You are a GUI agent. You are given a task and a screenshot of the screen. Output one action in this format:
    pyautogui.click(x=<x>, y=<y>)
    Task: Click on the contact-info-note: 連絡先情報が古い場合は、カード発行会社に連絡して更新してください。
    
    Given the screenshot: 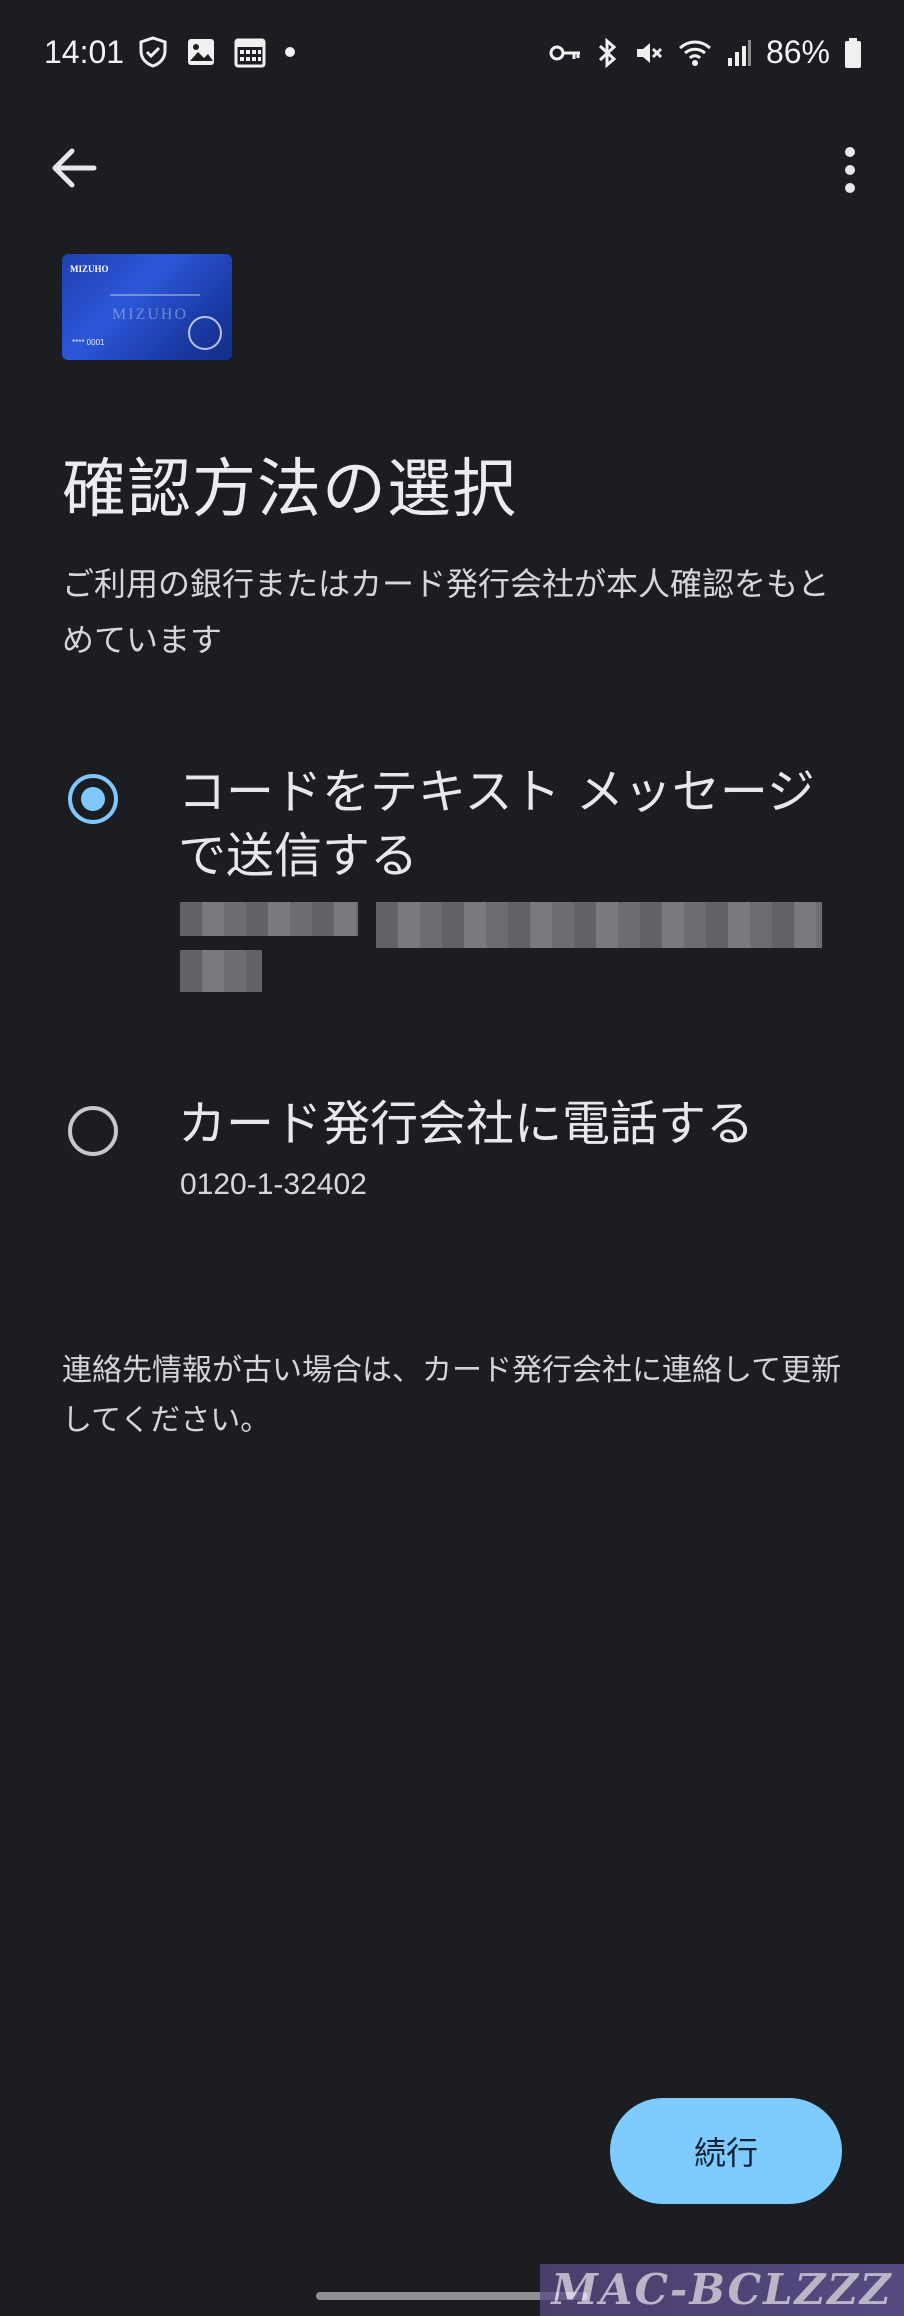 What is the action you would take?
    pyautogui.click(x=452, y=1395)
    